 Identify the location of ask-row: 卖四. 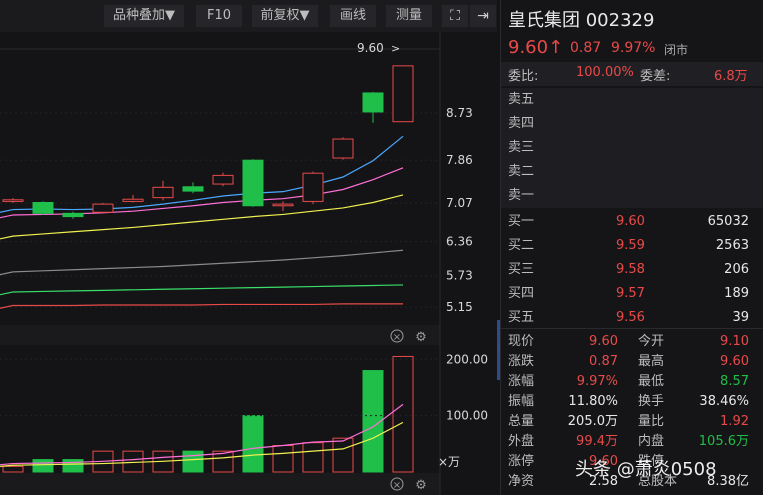
(631, 123).